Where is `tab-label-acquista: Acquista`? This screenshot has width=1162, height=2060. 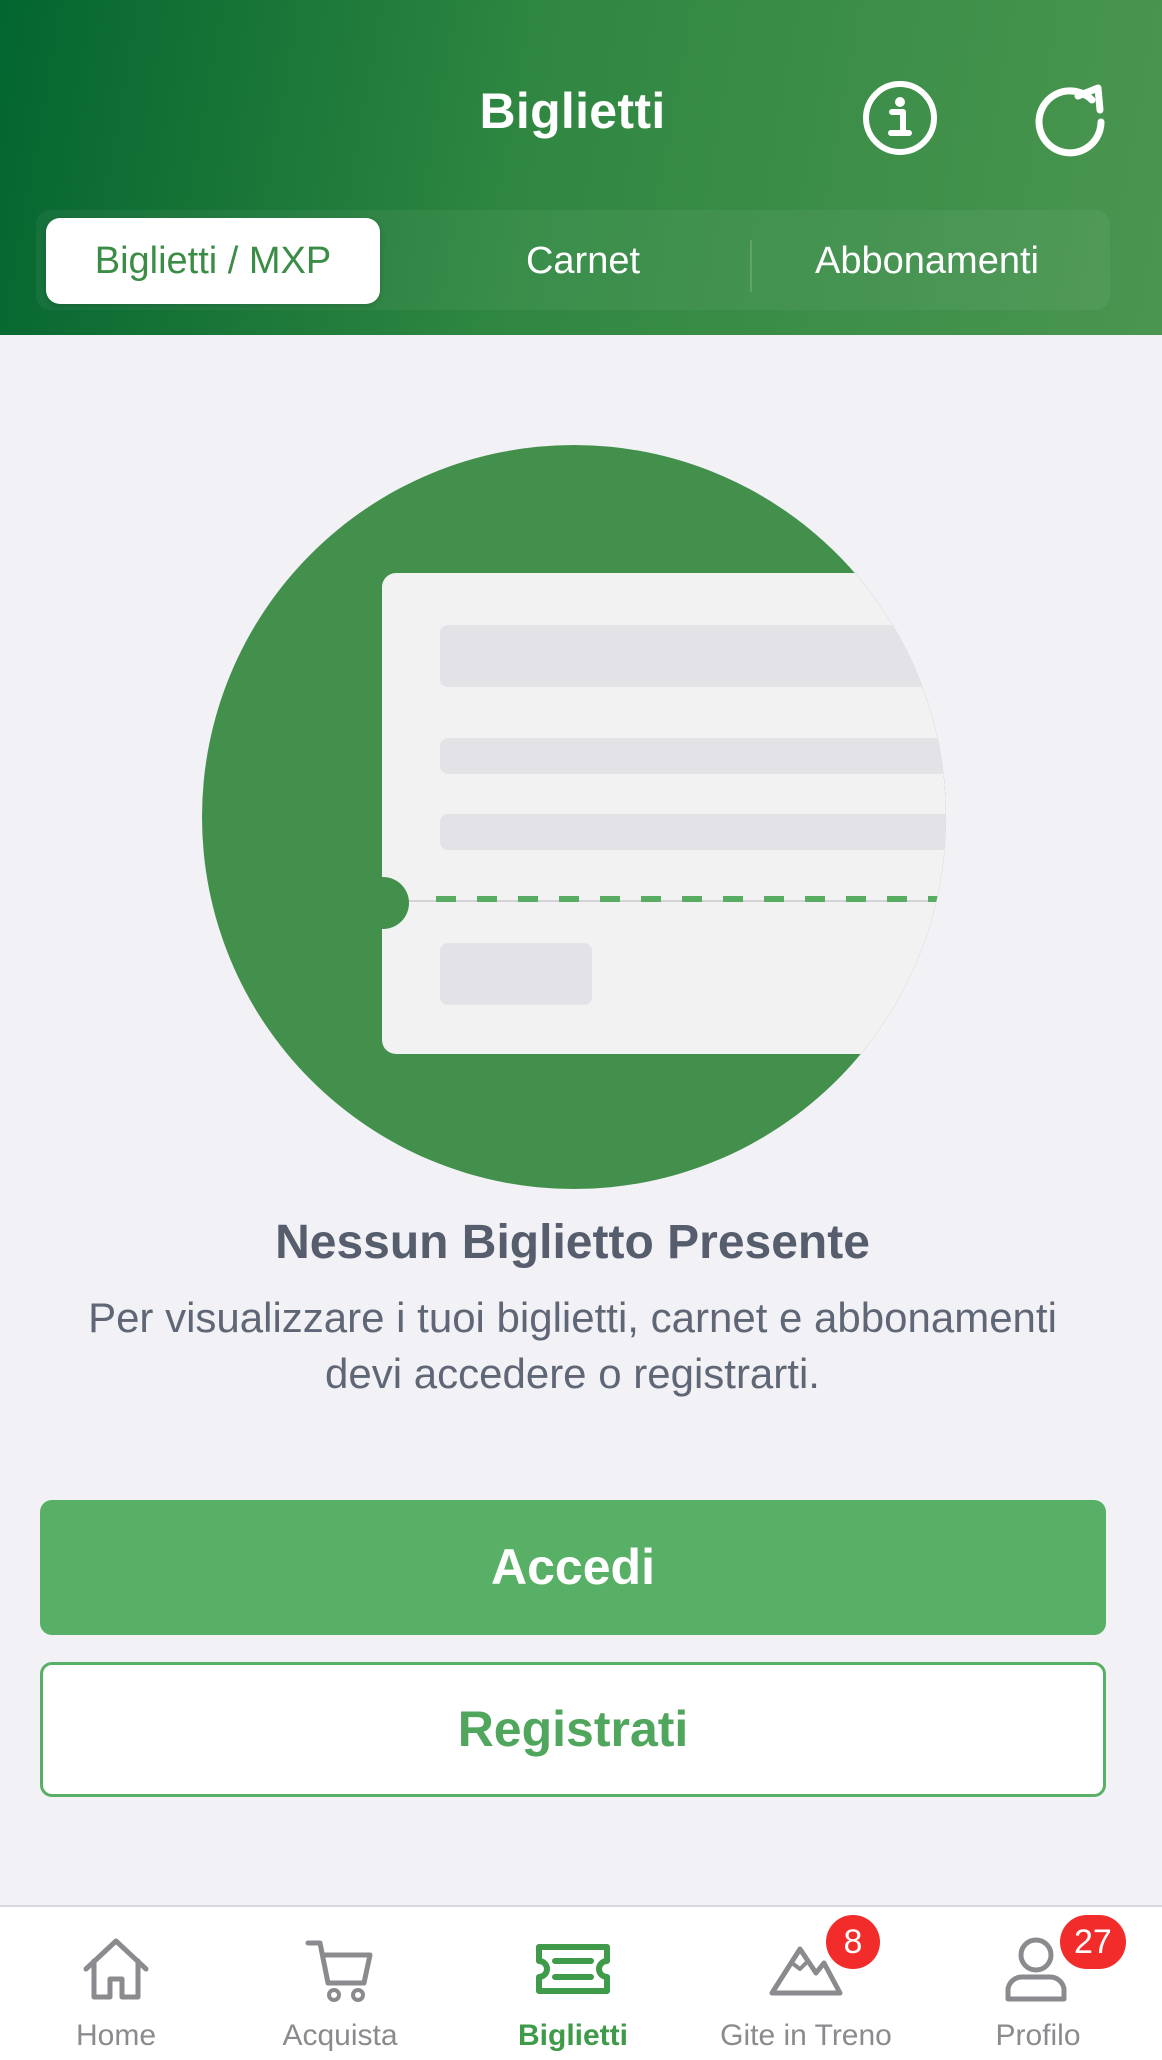
tab-label-acquista: Acquista is located at coordinates (340, 2035).